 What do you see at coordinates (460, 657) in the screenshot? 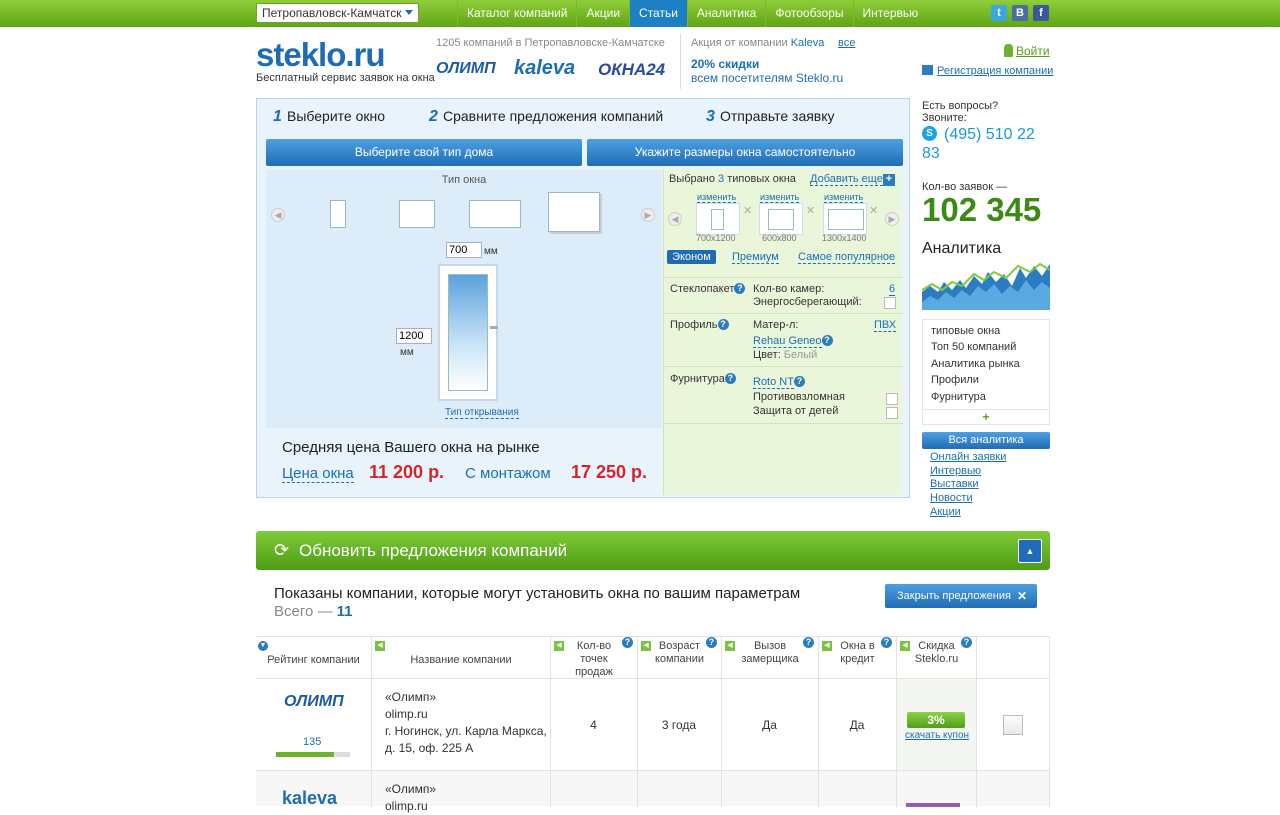
I see `th-name: ◀ Название компании` at bounding box center [460, 657].